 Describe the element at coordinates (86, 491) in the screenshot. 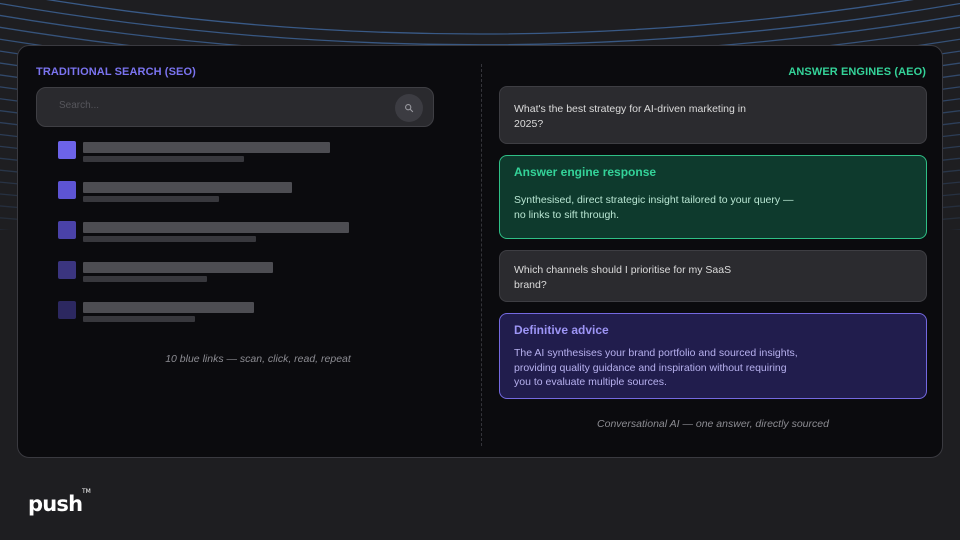

I see `logo-trademark: TM` at that location.